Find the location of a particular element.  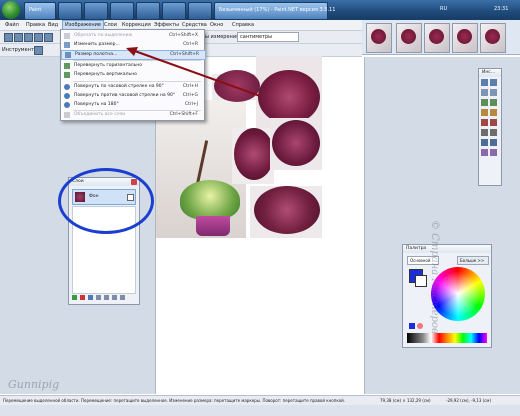

secondary-color-swatch is located at coordinates (421, 281).